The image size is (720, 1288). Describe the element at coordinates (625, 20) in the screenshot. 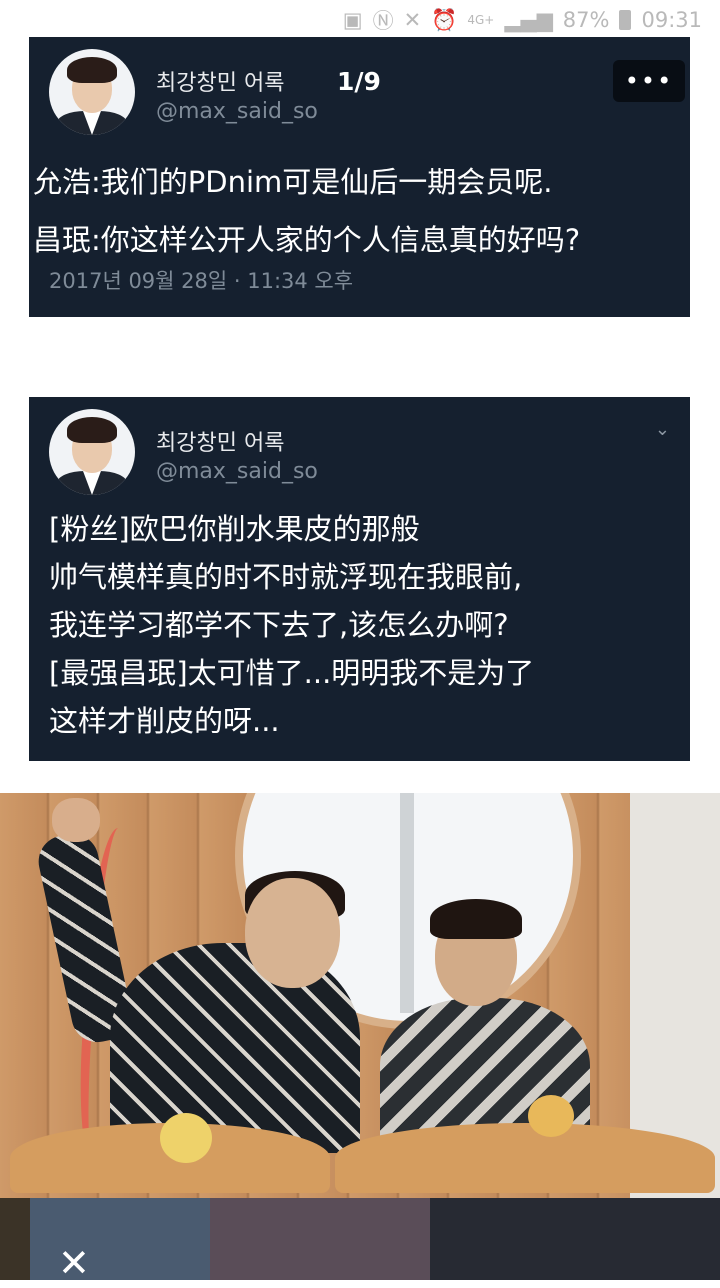

I see `battery-icon` at that location.